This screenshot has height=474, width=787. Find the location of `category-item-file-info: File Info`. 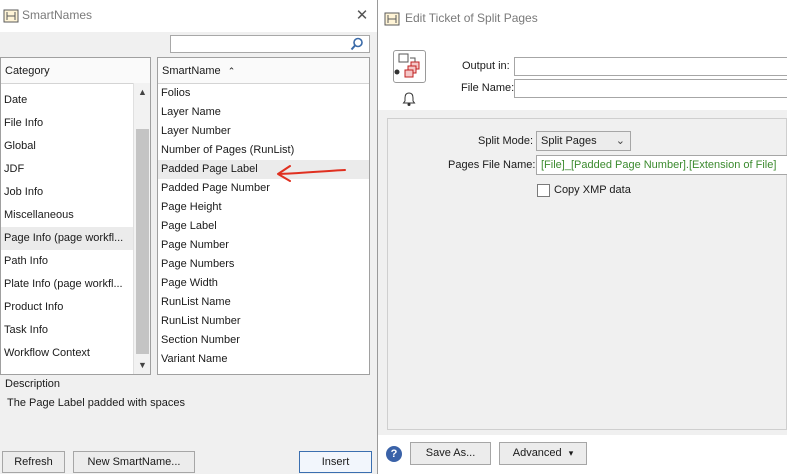

category-item-file-info: File Info is located at coordinates (67, 123).